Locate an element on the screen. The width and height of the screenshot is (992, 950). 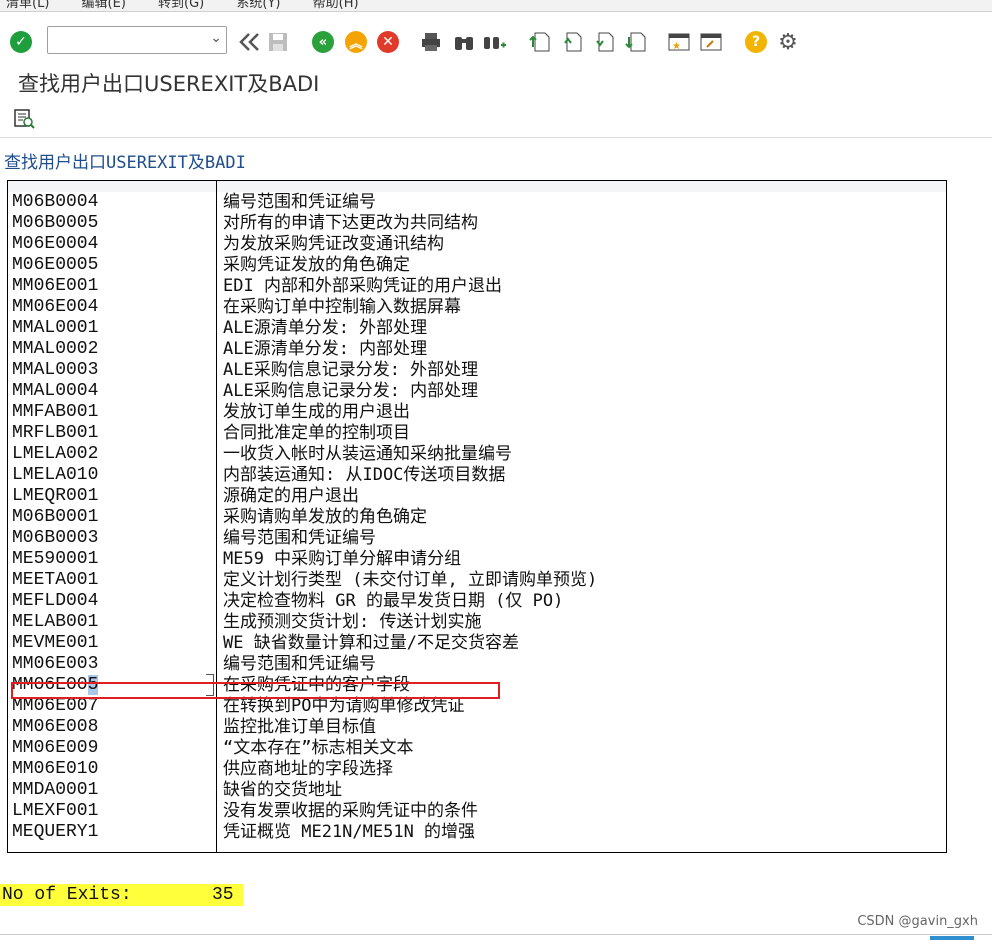
exit-name: MMFAB001 is located at coordinates (55, 412).